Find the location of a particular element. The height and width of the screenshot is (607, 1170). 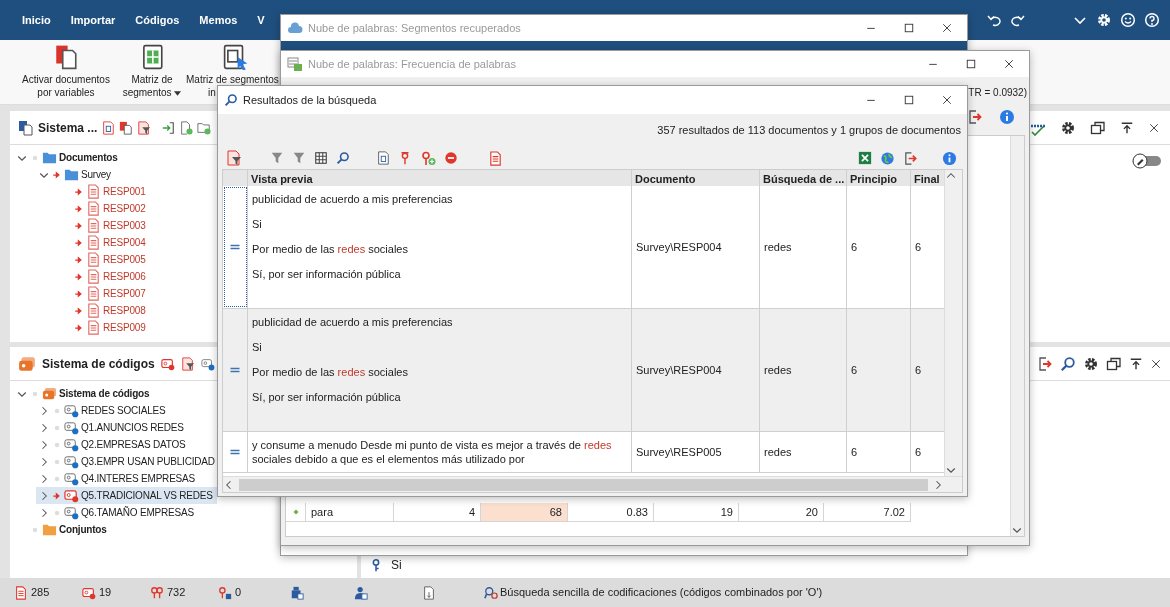

tree-item: Q1.ANUNCIOS REDES is located at coordinates (112, 427).